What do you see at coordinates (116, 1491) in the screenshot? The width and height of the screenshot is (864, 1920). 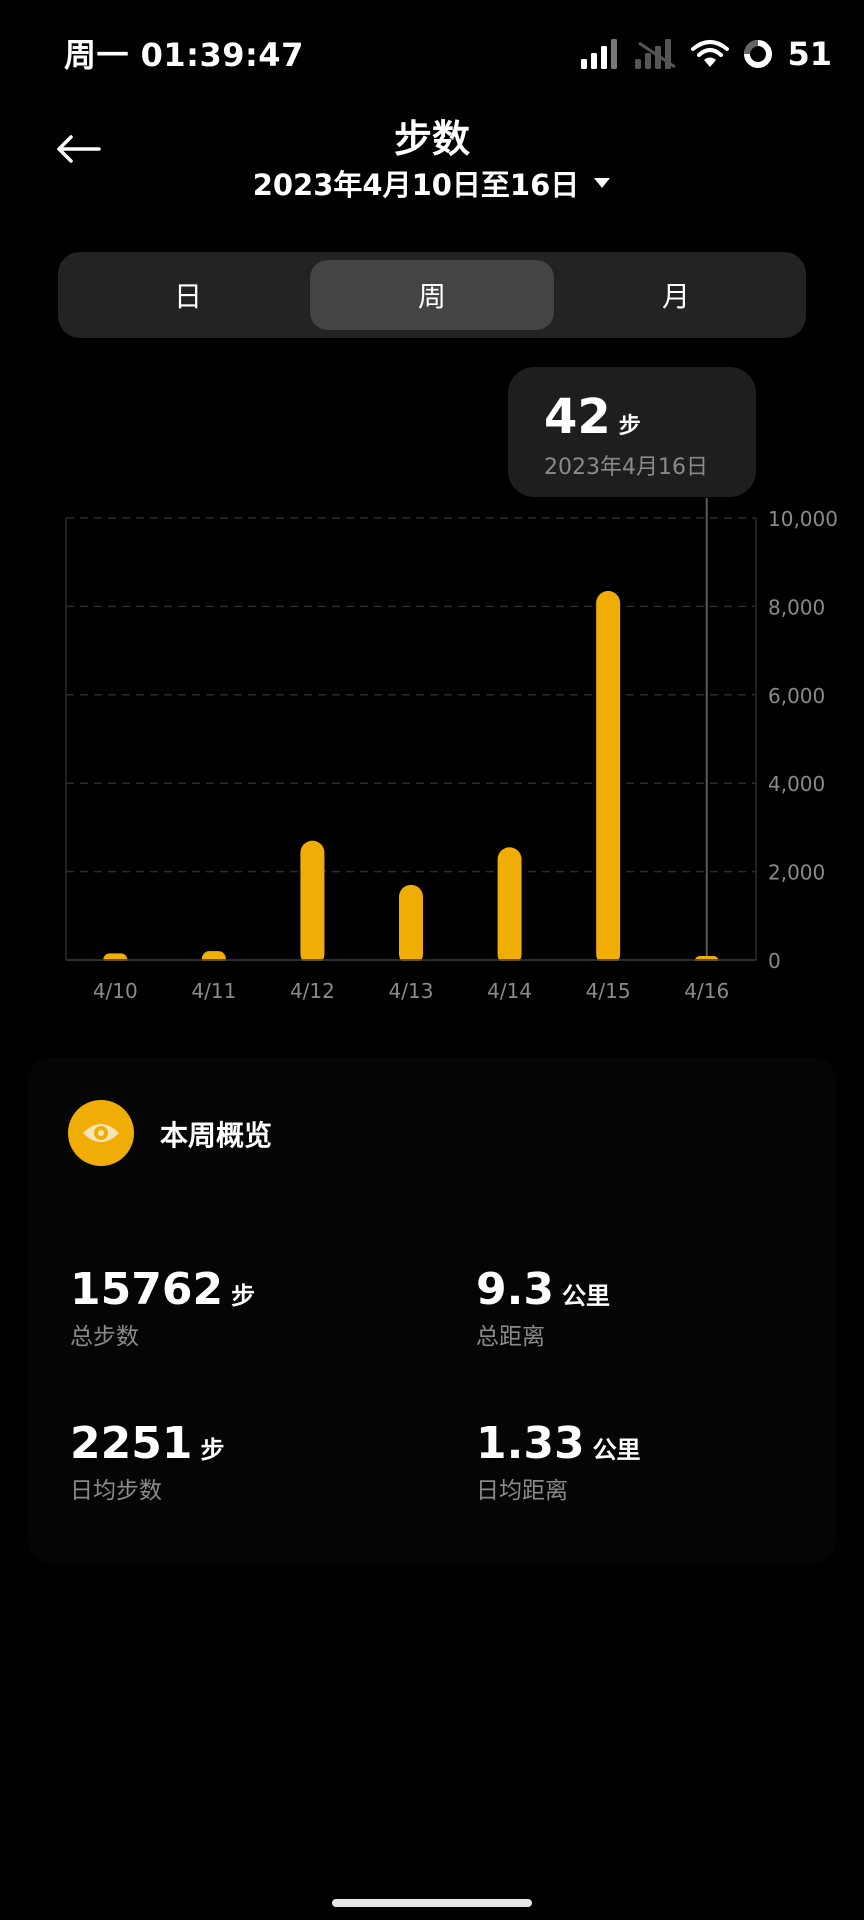 I see `avg-steps-label: 日均步数` at bounding box center [116, 1491].